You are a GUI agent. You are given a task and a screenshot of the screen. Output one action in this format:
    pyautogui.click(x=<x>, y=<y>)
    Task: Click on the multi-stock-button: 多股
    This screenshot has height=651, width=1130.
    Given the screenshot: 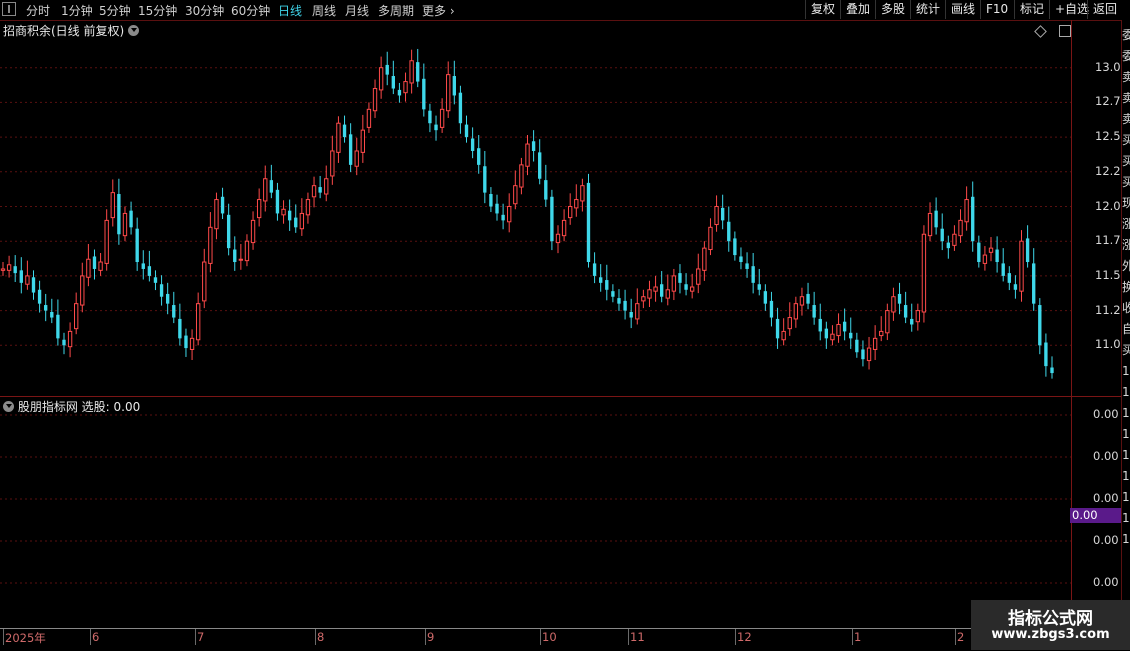 What is the action you would take?
    pyautogui.click(x=892, y=9)
    